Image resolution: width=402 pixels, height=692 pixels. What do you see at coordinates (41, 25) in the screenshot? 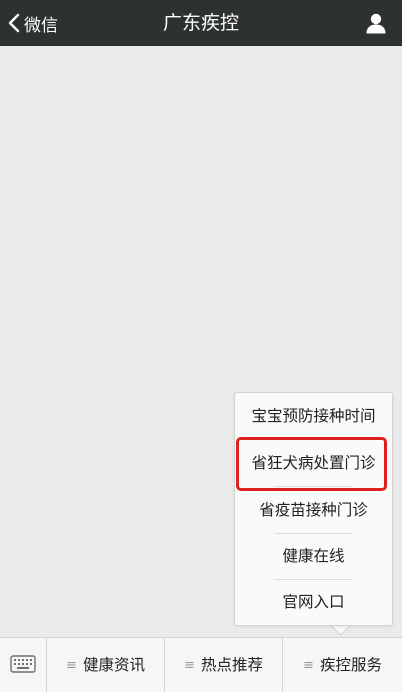
I see `back-label: 微信` at bounding box center [41, 25].